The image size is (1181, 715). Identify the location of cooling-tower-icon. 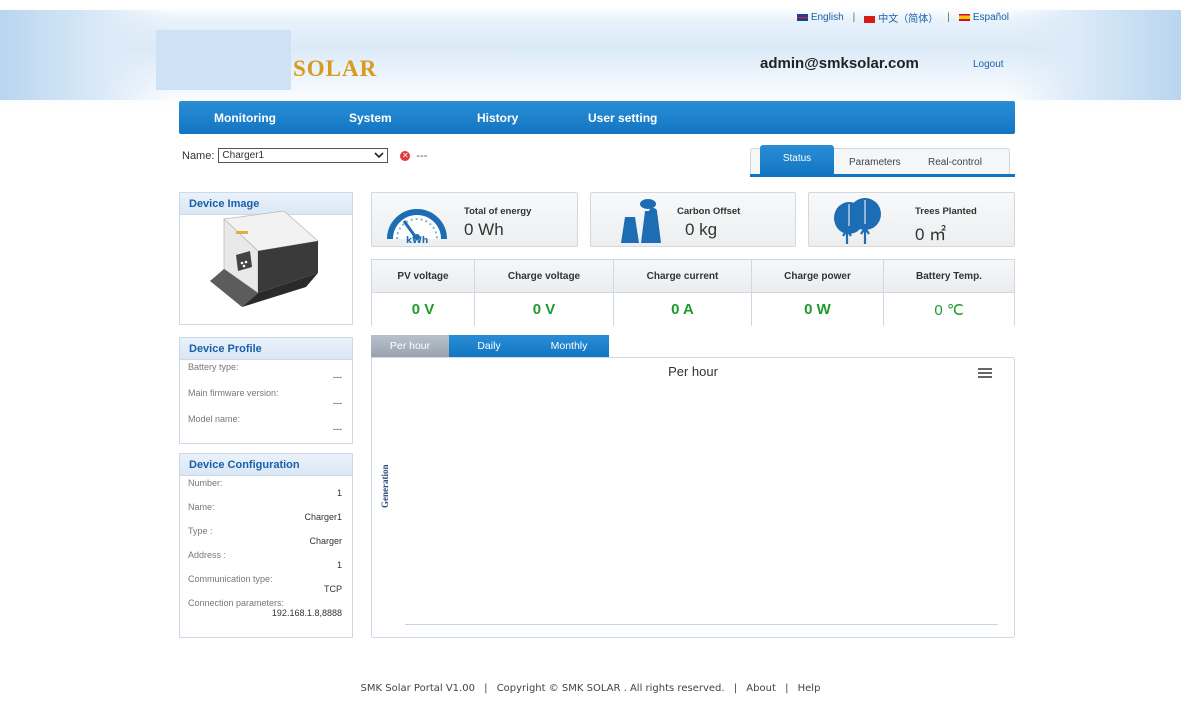
(641, 221).